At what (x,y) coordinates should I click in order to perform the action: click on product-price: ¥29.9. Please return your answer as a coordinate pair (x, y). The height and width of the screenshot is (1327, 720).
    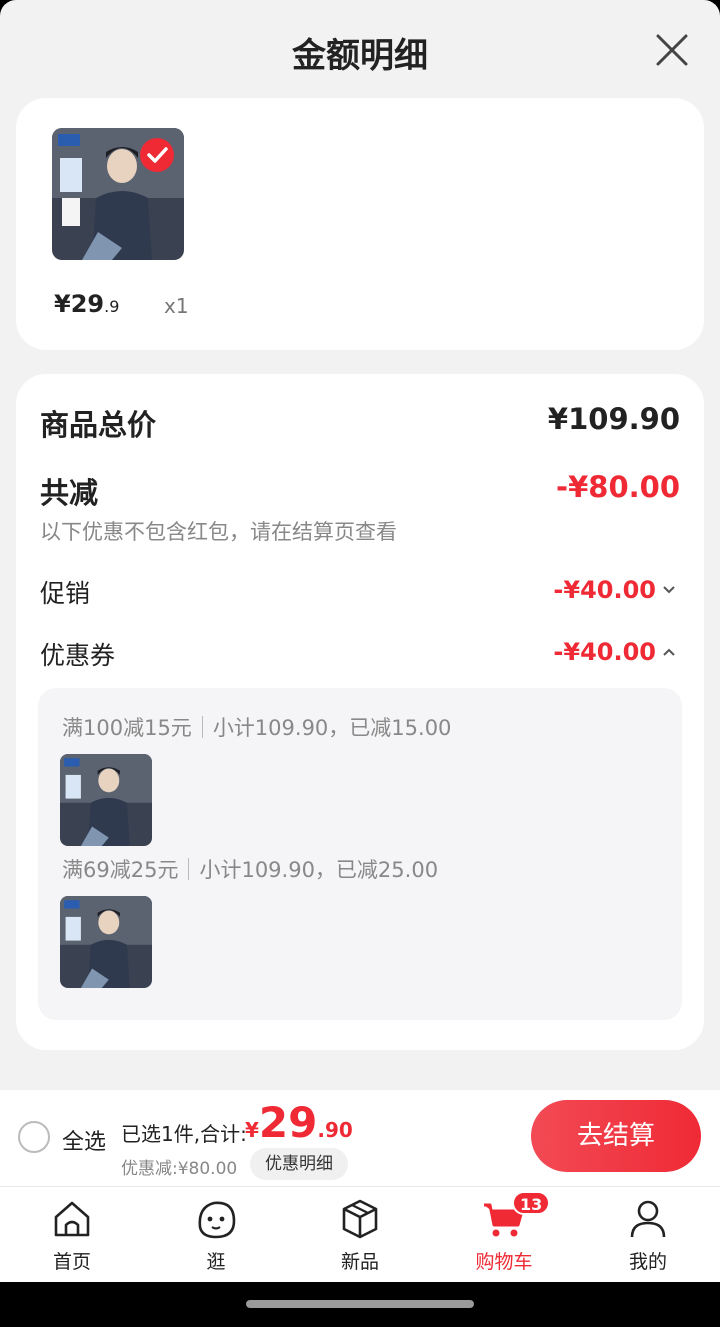
    Looking at the image, I should click on (87, 304).